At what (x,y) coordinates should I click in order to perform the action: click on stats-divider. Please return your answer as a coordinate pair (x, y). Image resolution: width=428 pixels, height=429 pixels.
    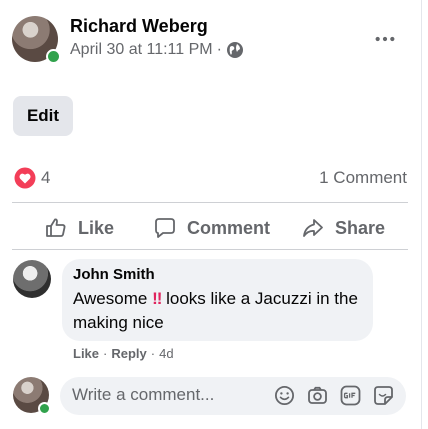
    Looking at the image, I should click on (210, 202).